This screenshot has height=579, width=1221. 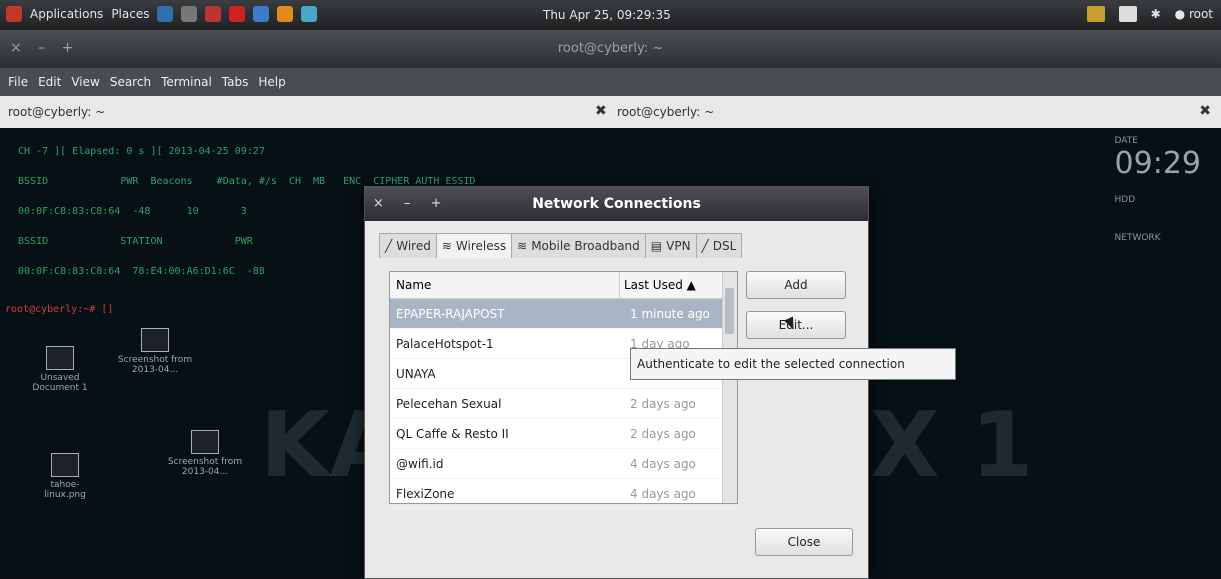 I want to click on list-item: QL Caffe & Resto II 2 days ago, so click(x=563, y=434).